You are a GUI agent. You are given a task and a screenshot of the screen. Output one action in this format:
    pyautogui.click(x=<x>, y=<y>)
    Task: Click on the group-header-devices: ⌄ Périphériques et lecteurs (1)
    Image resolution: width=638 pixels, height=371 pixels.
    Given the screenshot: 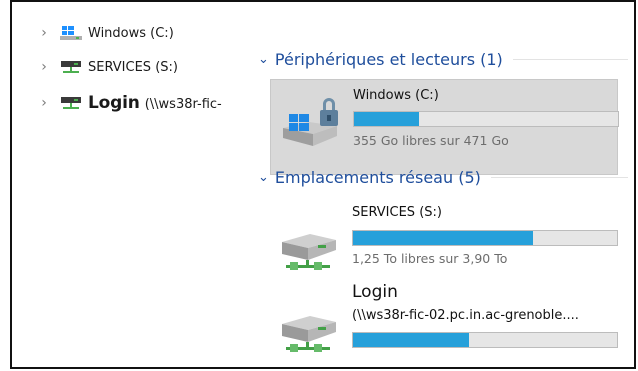 What is the action you would take?
    pyautogui.click(x=443, y=59)
    